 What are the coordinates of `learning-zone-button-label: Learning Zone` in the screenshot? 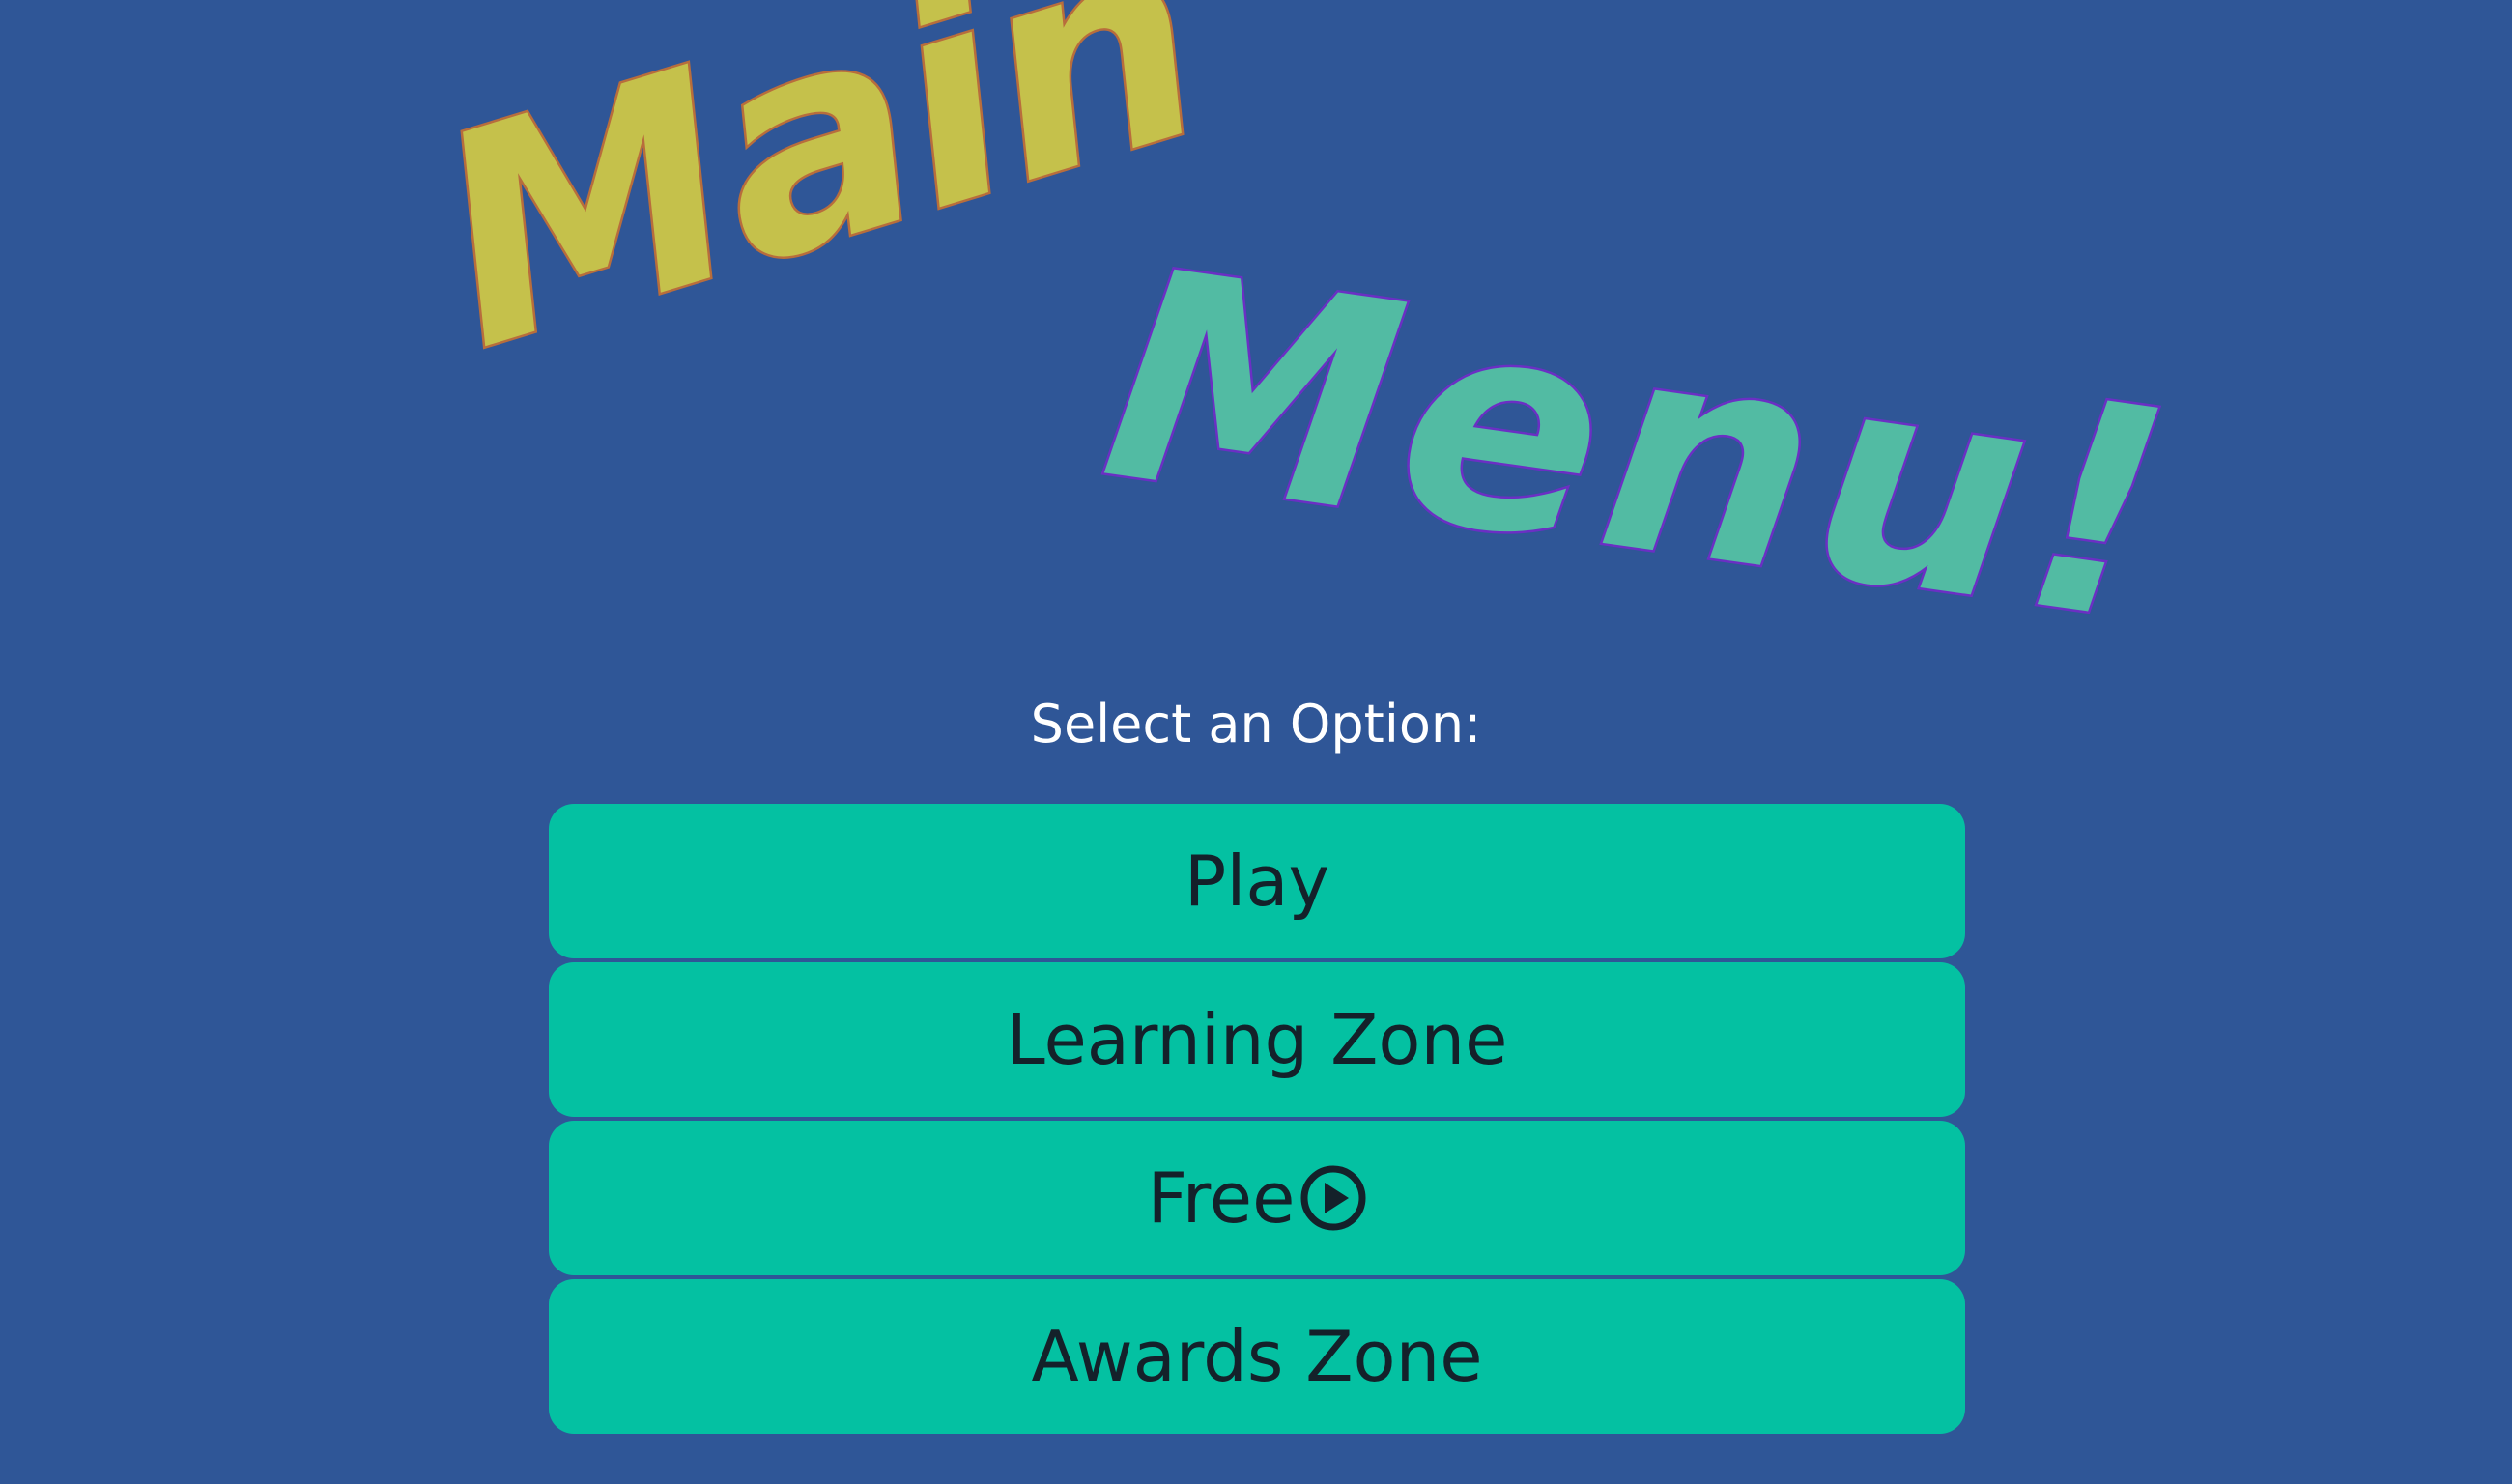 It's located at (1257, 1039).